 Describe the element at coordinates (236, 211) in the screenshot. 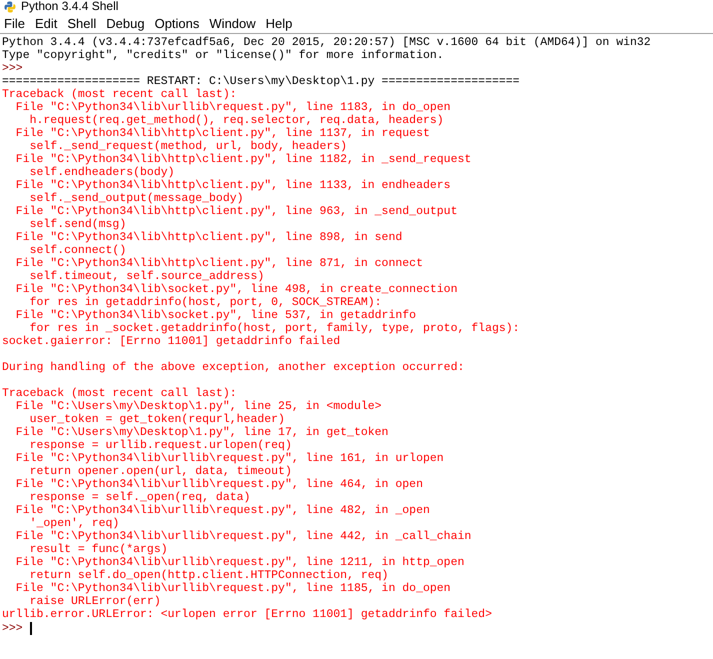

I see `error-line: File "C:\Python34\lib\http\client.py", line 963, in _send_output` at that location.